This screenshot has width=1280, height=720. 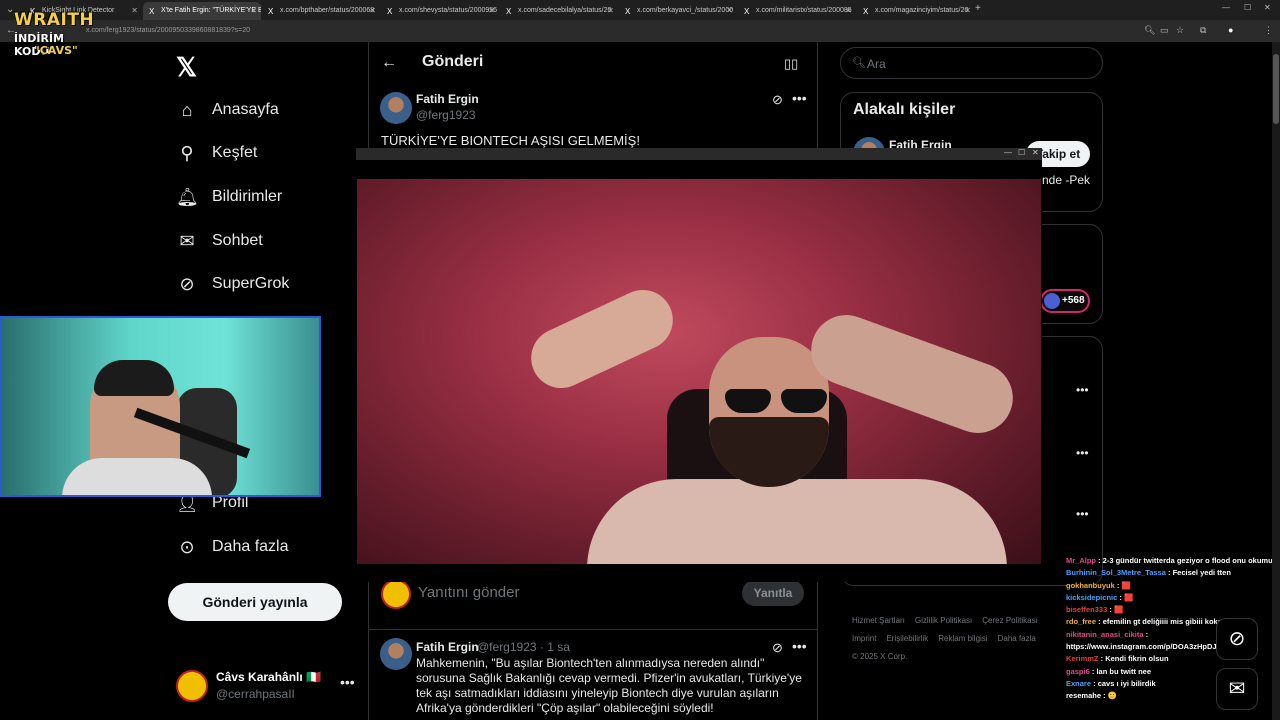 What do you see at coordinates (396, 108) in the screenshot?
I see `author-avatar` at bounding box center [396, 108].